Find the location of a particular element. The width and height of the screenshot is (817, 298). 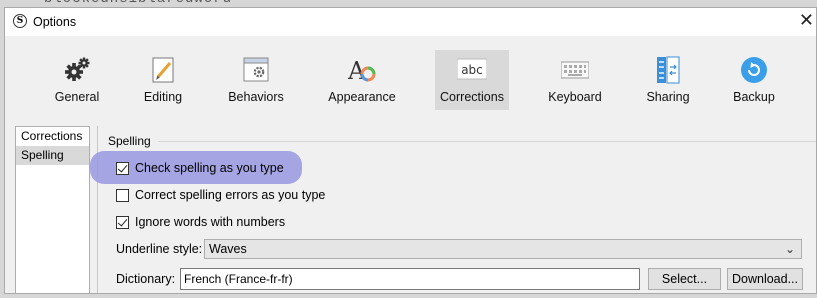

dictionary-field: French (France-fr-fr) is located at coordinates (410, 279).